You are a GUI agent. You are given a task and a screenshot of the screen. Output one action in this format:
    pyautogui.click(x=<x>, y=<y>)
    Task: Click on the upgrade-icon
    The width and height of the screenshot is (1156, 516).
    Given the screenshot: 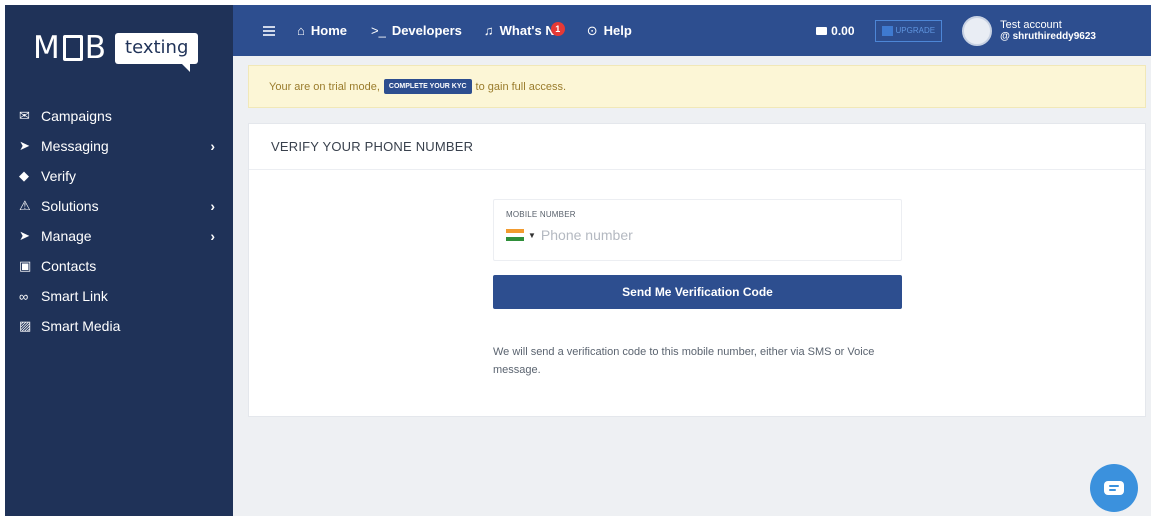 What is the action you would take?
    pyautogui.click(x=887, y=30)
    